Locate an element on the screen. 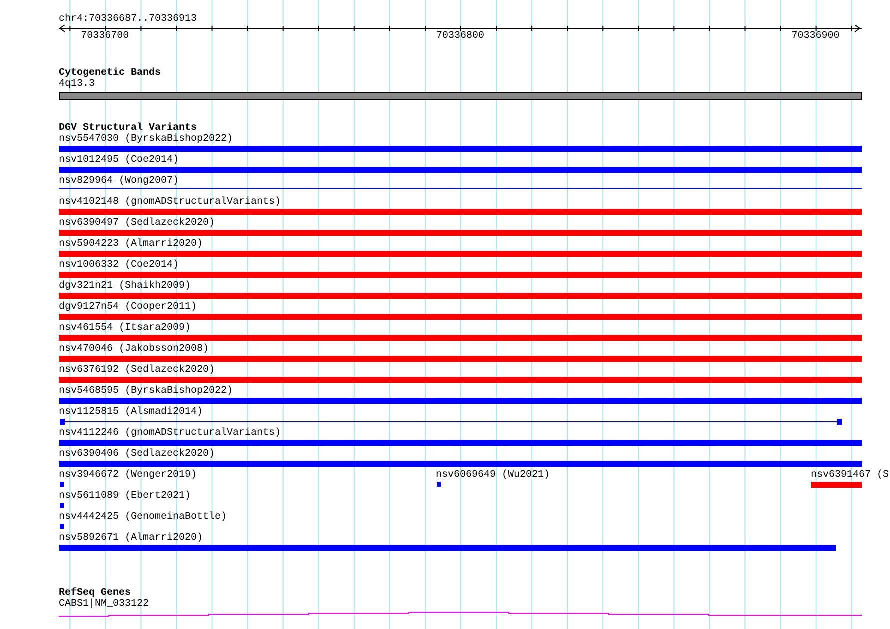  ruler-tick-label: 70336900 is located at coordinates (816, 36).